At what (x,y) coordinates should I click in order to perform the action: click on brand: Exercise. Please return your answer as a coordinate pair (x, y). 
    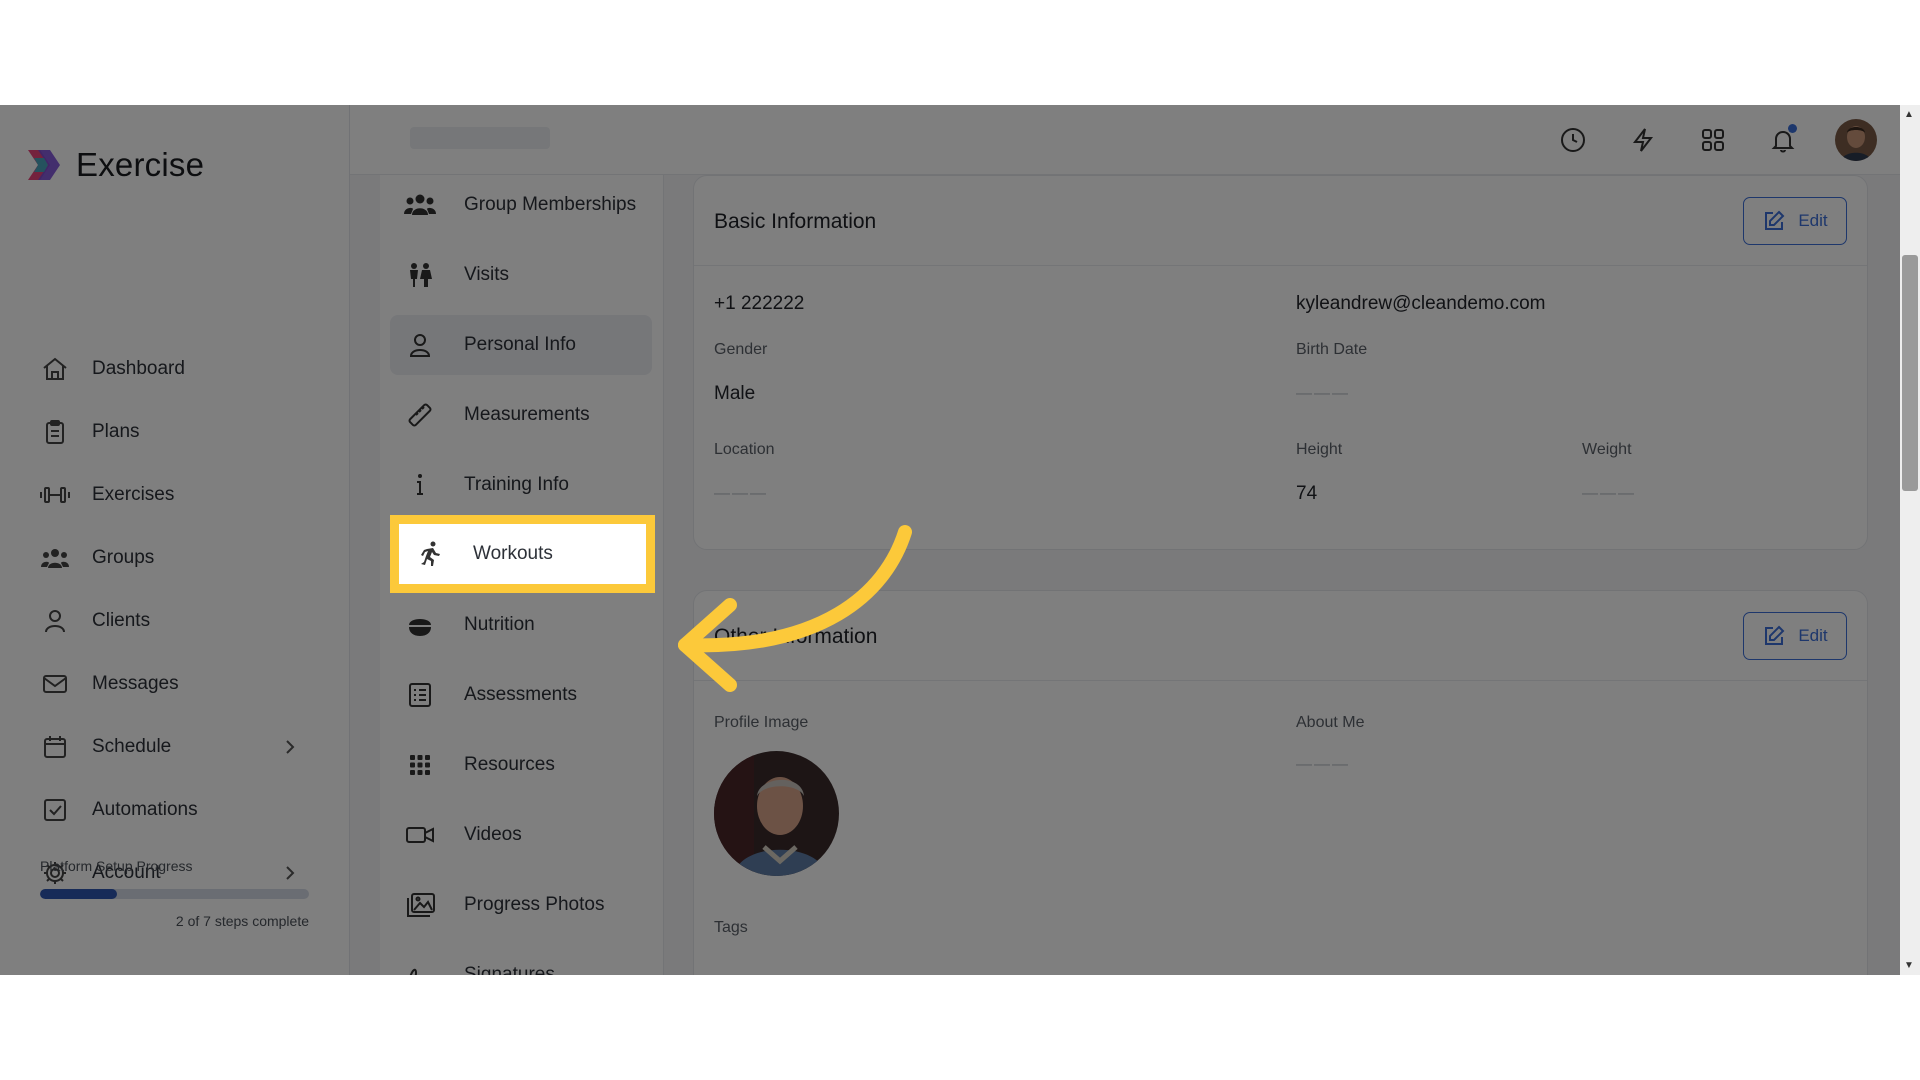
    Looking at the image, I should click on (115, 165).